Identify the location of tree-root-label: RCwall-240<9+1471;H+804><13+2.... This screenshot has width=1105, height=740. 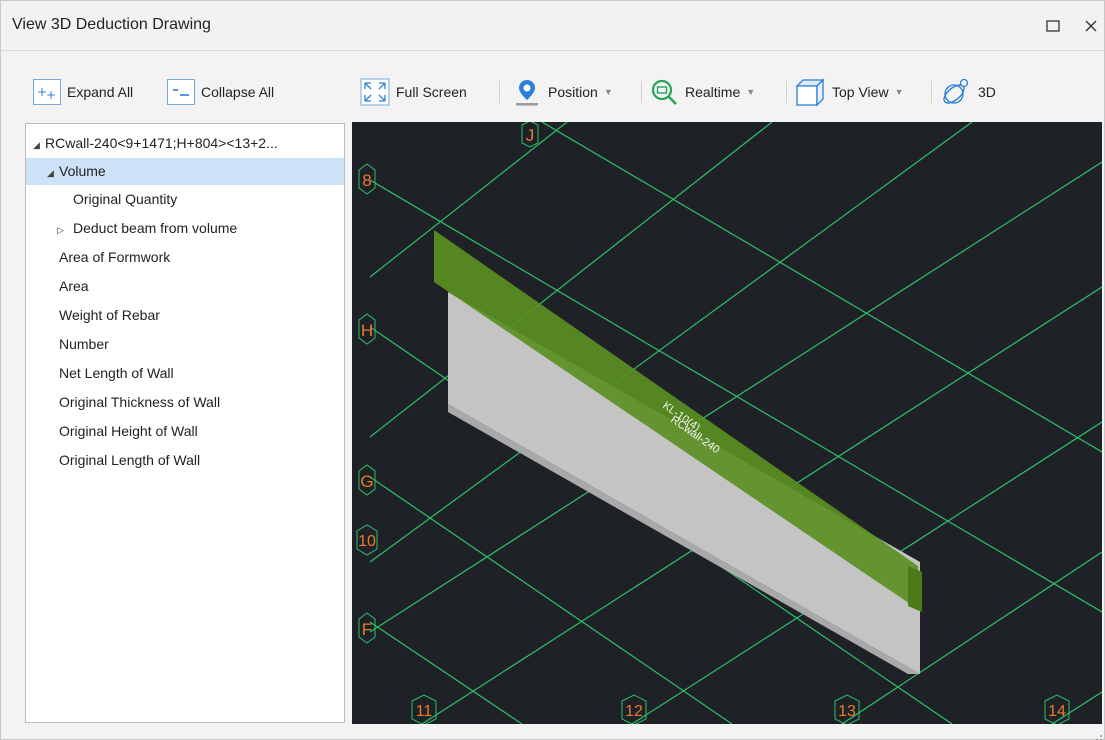
(161, 143).